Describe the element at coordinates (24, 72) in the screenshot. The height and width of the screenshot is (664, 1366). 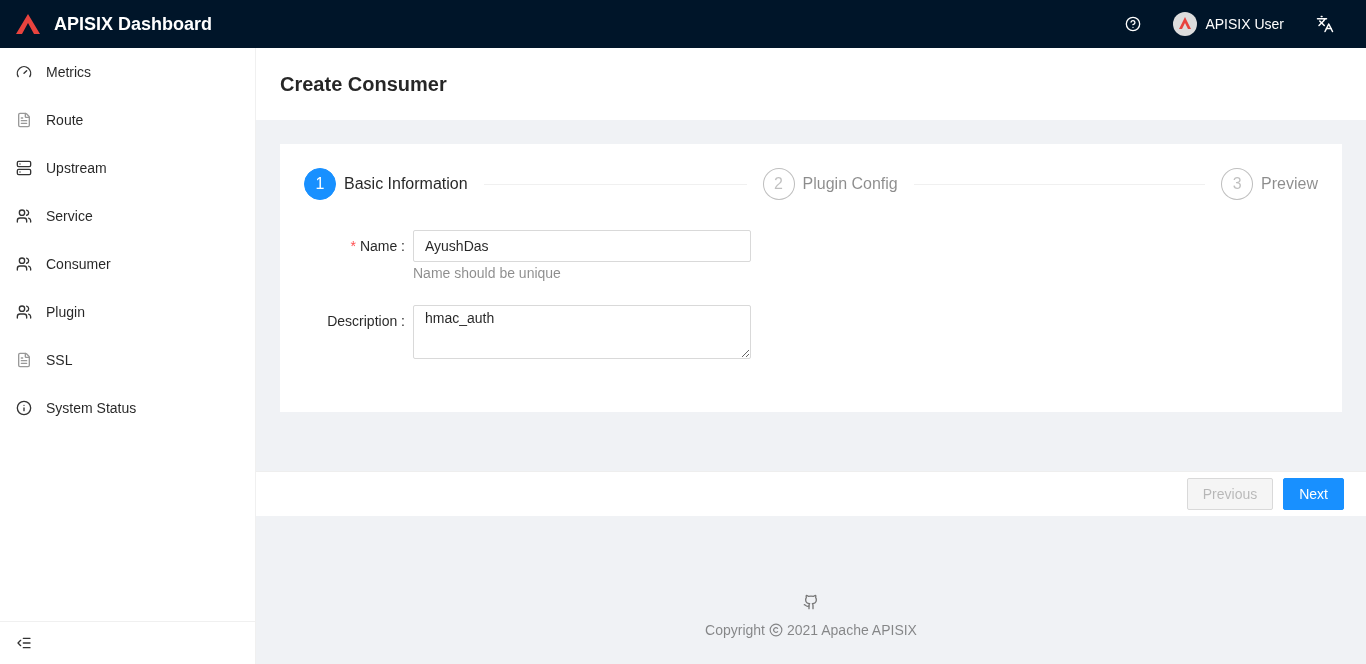
I see `gauge-icon` at that location.